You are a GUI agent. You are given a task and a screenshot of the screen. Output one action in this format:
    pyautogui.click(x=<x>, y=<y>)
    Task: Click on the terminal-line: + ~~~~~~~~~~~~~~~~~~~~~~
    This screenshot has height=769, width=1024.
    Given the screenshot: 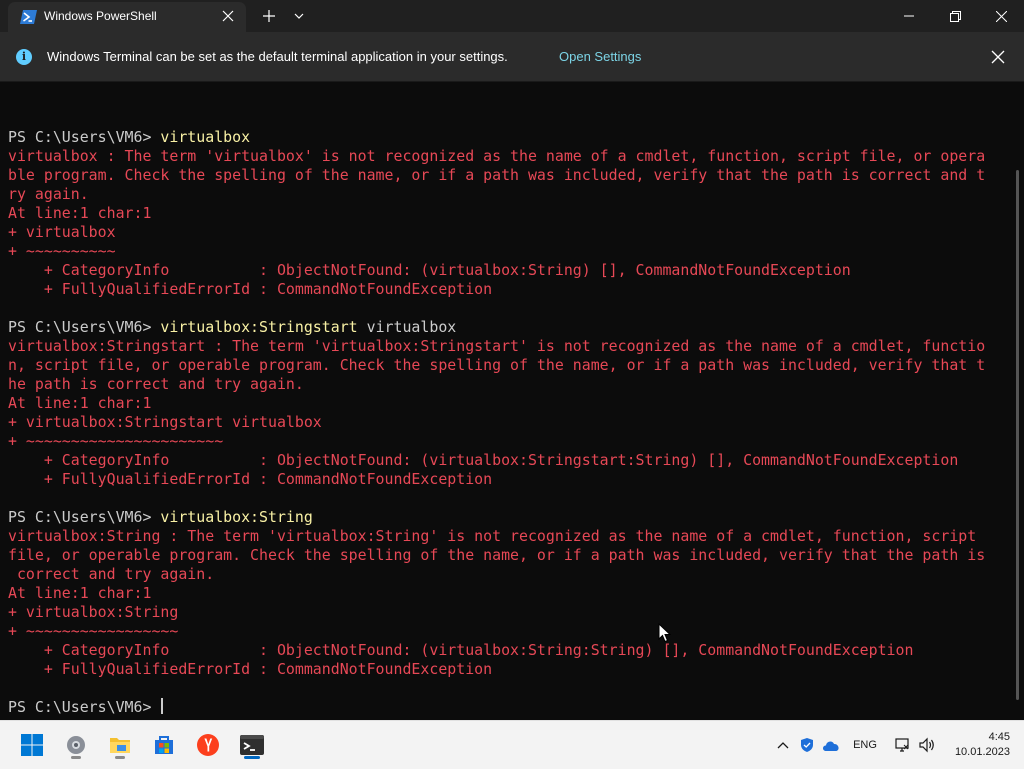 What is the action you would take?
    pyautogui.click(x=508, y=441)
    